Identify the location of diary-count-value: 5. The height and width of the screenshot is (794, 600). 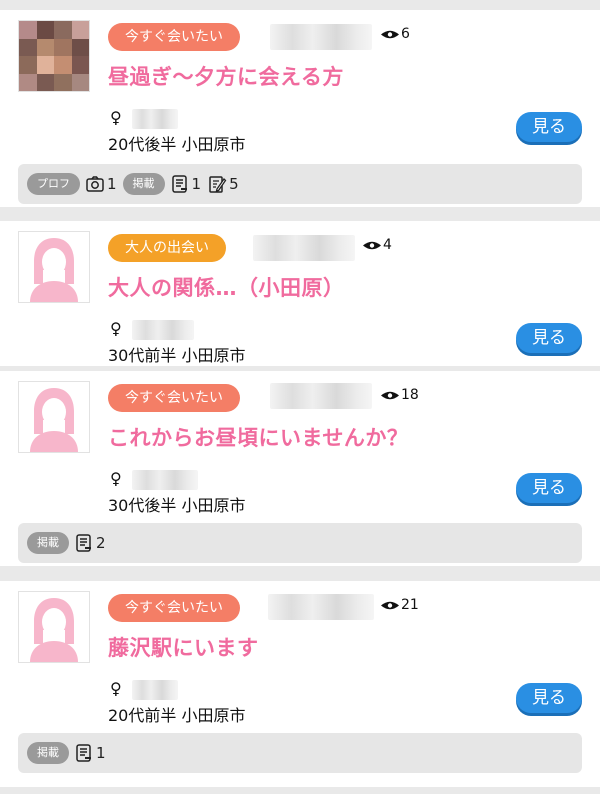
(234, 184).